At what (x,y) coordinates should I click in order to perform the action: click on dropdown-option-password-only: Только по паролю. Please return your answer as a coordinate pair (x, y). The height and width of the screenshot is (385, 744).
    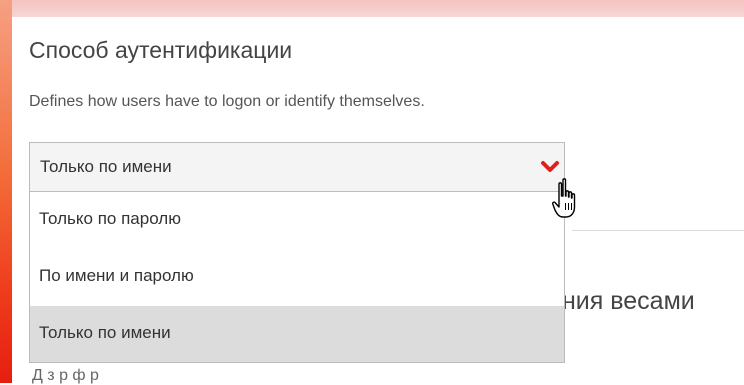
    Looking at the image, I should click on (297, 220).